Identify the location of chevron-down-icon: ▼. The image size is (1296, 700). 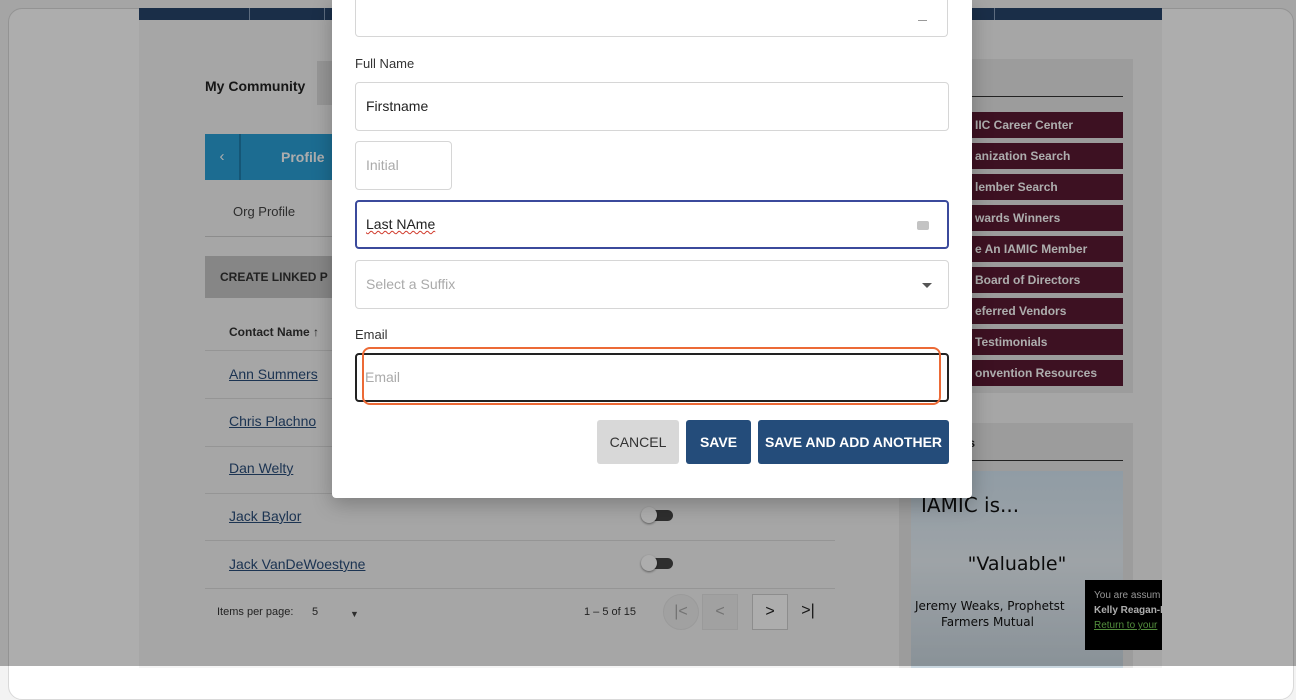
(354, 614).